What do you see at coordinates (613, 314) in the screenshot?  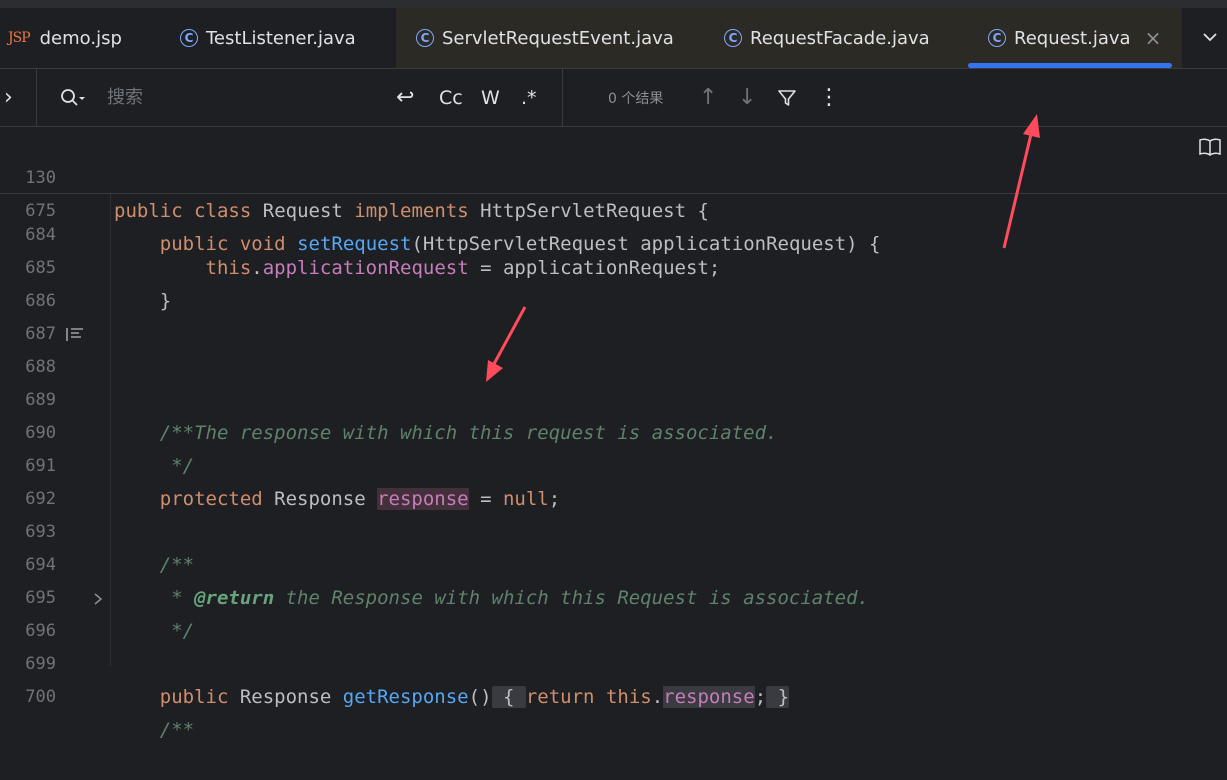 I see `code-line: 687` at bounding box center [613, 314].